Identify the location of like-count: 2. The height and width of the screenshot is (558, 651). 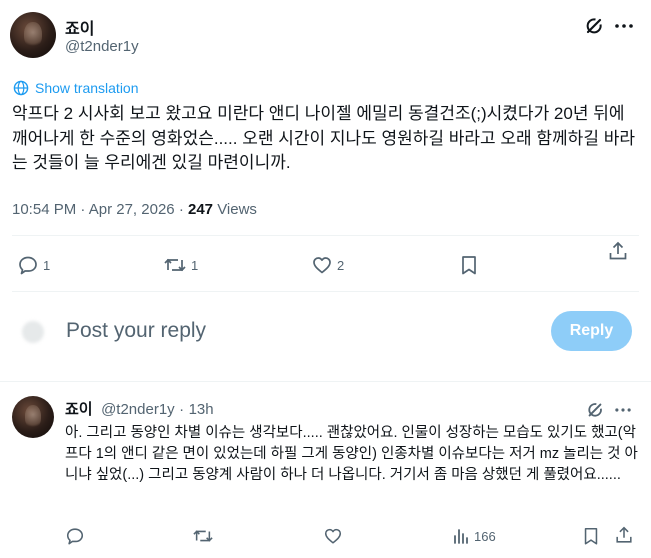
(341, 265).